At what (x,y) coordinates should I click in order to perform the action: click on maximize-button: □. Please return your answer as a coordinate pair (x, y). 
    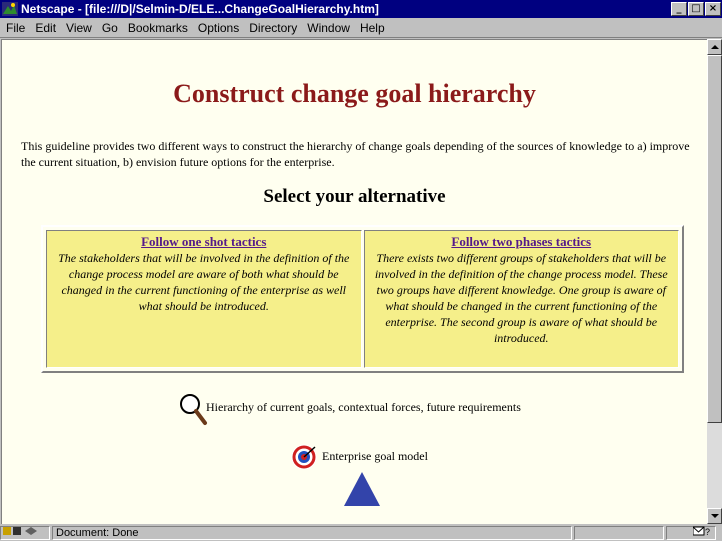
    Looking at the image, I should click on (696, 9).